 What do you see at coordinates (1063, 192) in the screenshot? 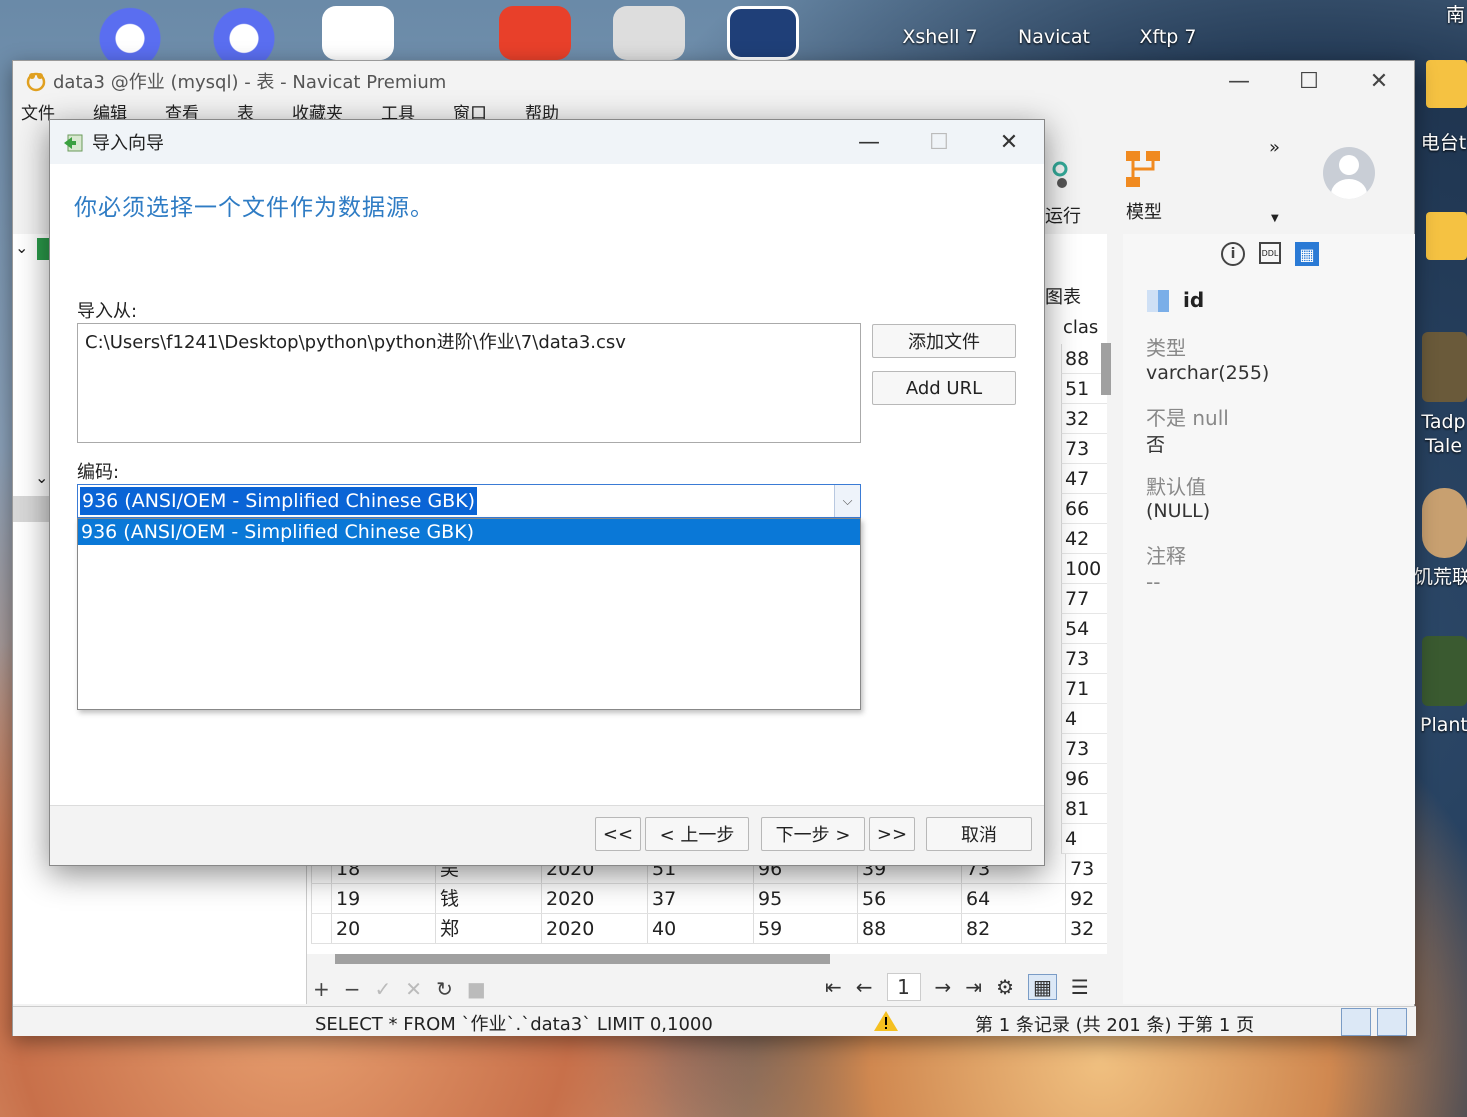
I see `run-toolbar-button: 运行` at bounding box center [1063, 192].